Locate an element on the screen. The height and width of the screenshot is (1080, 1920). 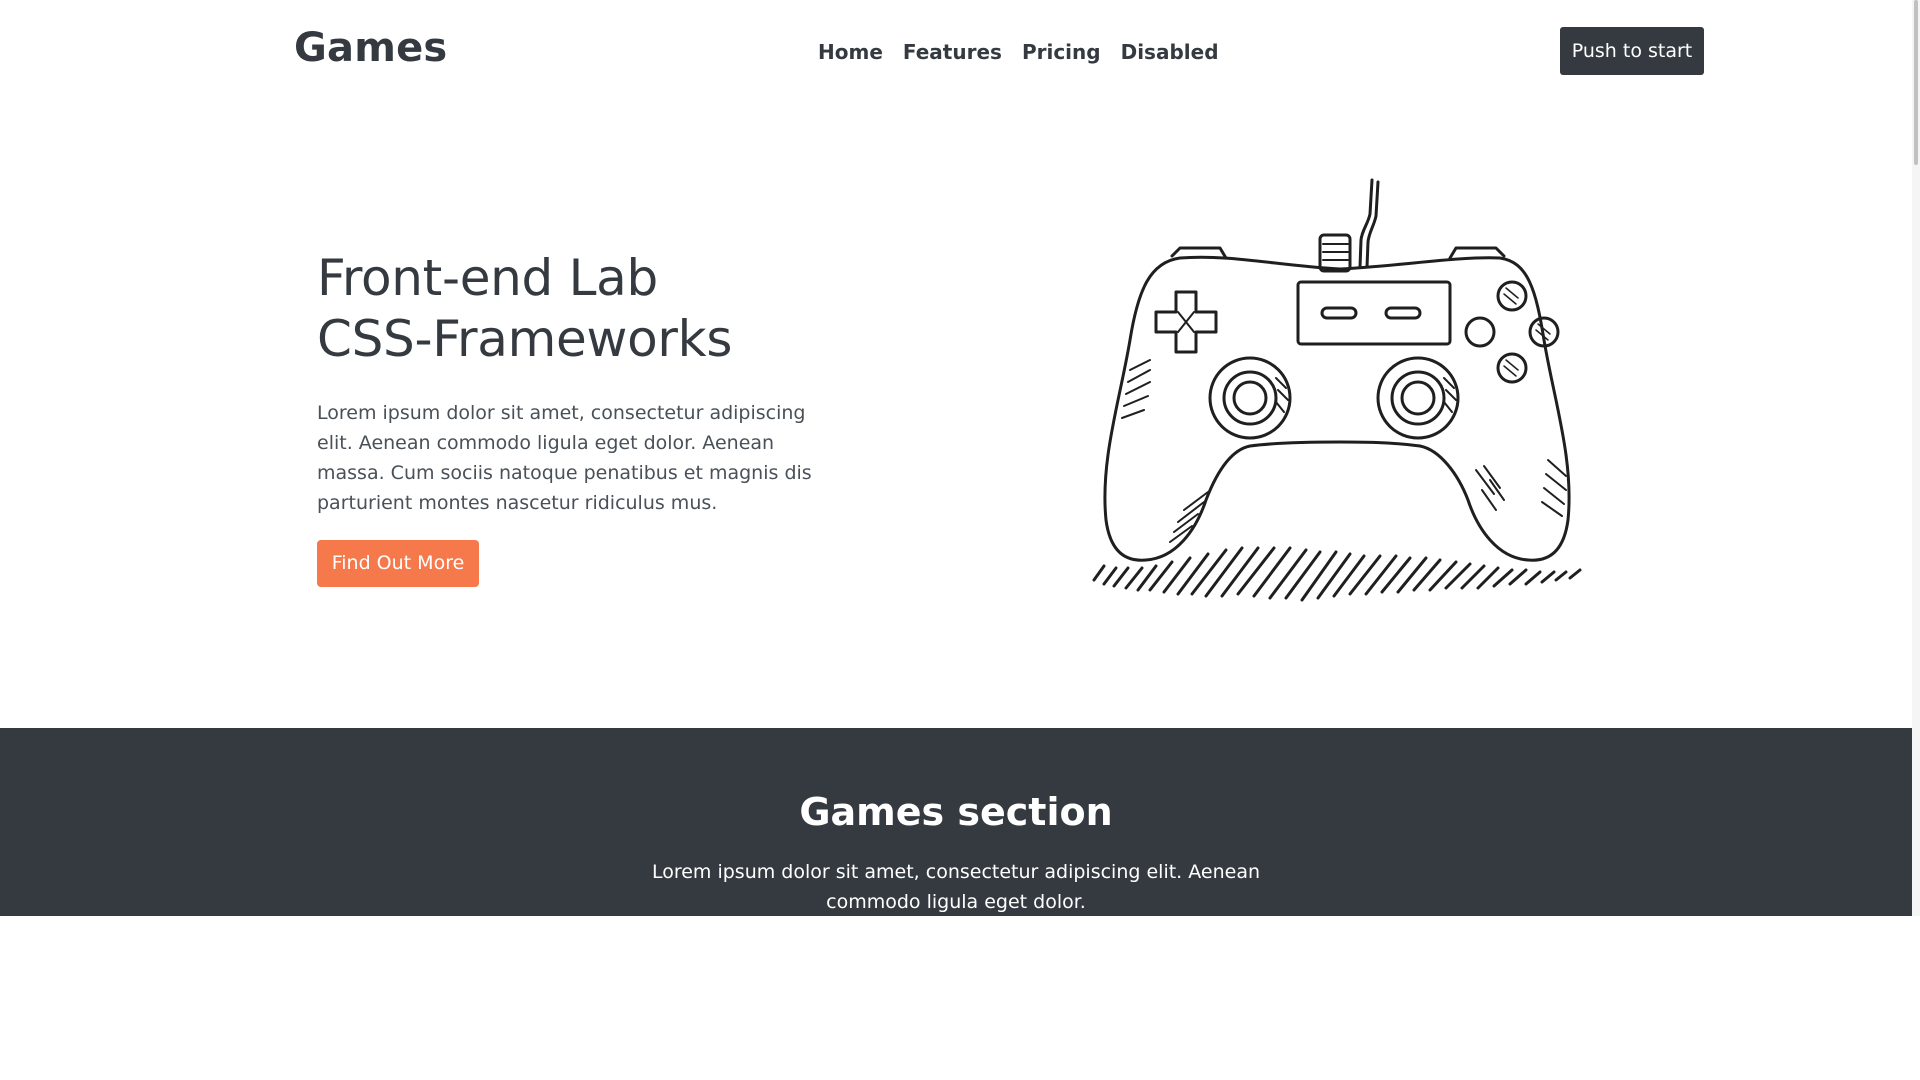
nav-link-disabled: Disabled is located at coordinates (1170, 52).